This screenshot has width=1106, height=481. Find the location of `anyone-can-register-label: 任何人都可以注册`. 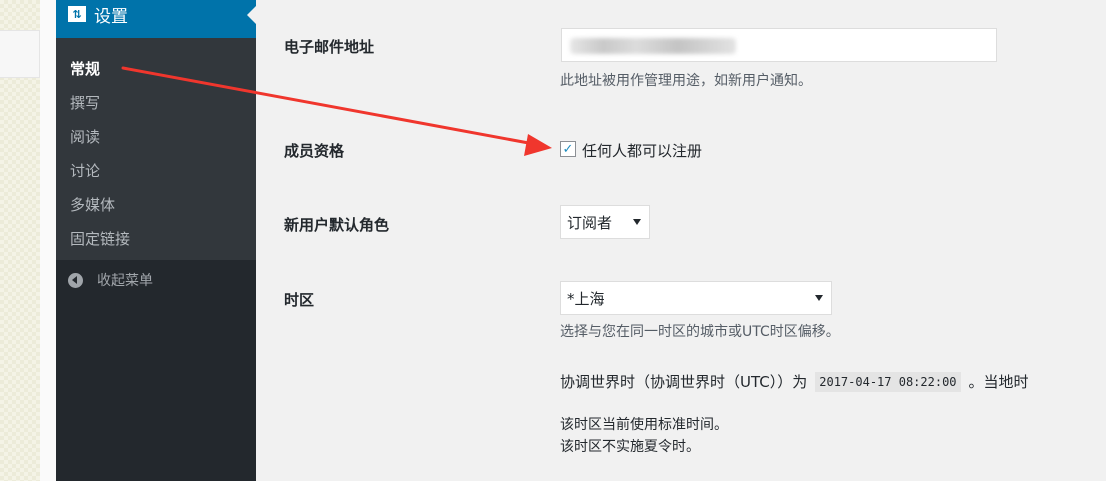

anyone-can-register-label: 任何人都可以注册 is located at coordinates (642, 150).